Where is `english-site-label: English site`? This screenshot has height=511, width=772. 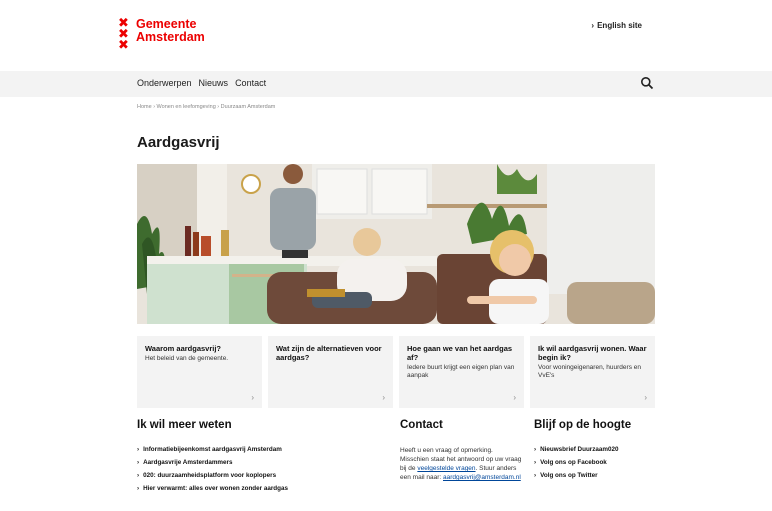
english-site-label: English site is located at coordinates (619, 25).